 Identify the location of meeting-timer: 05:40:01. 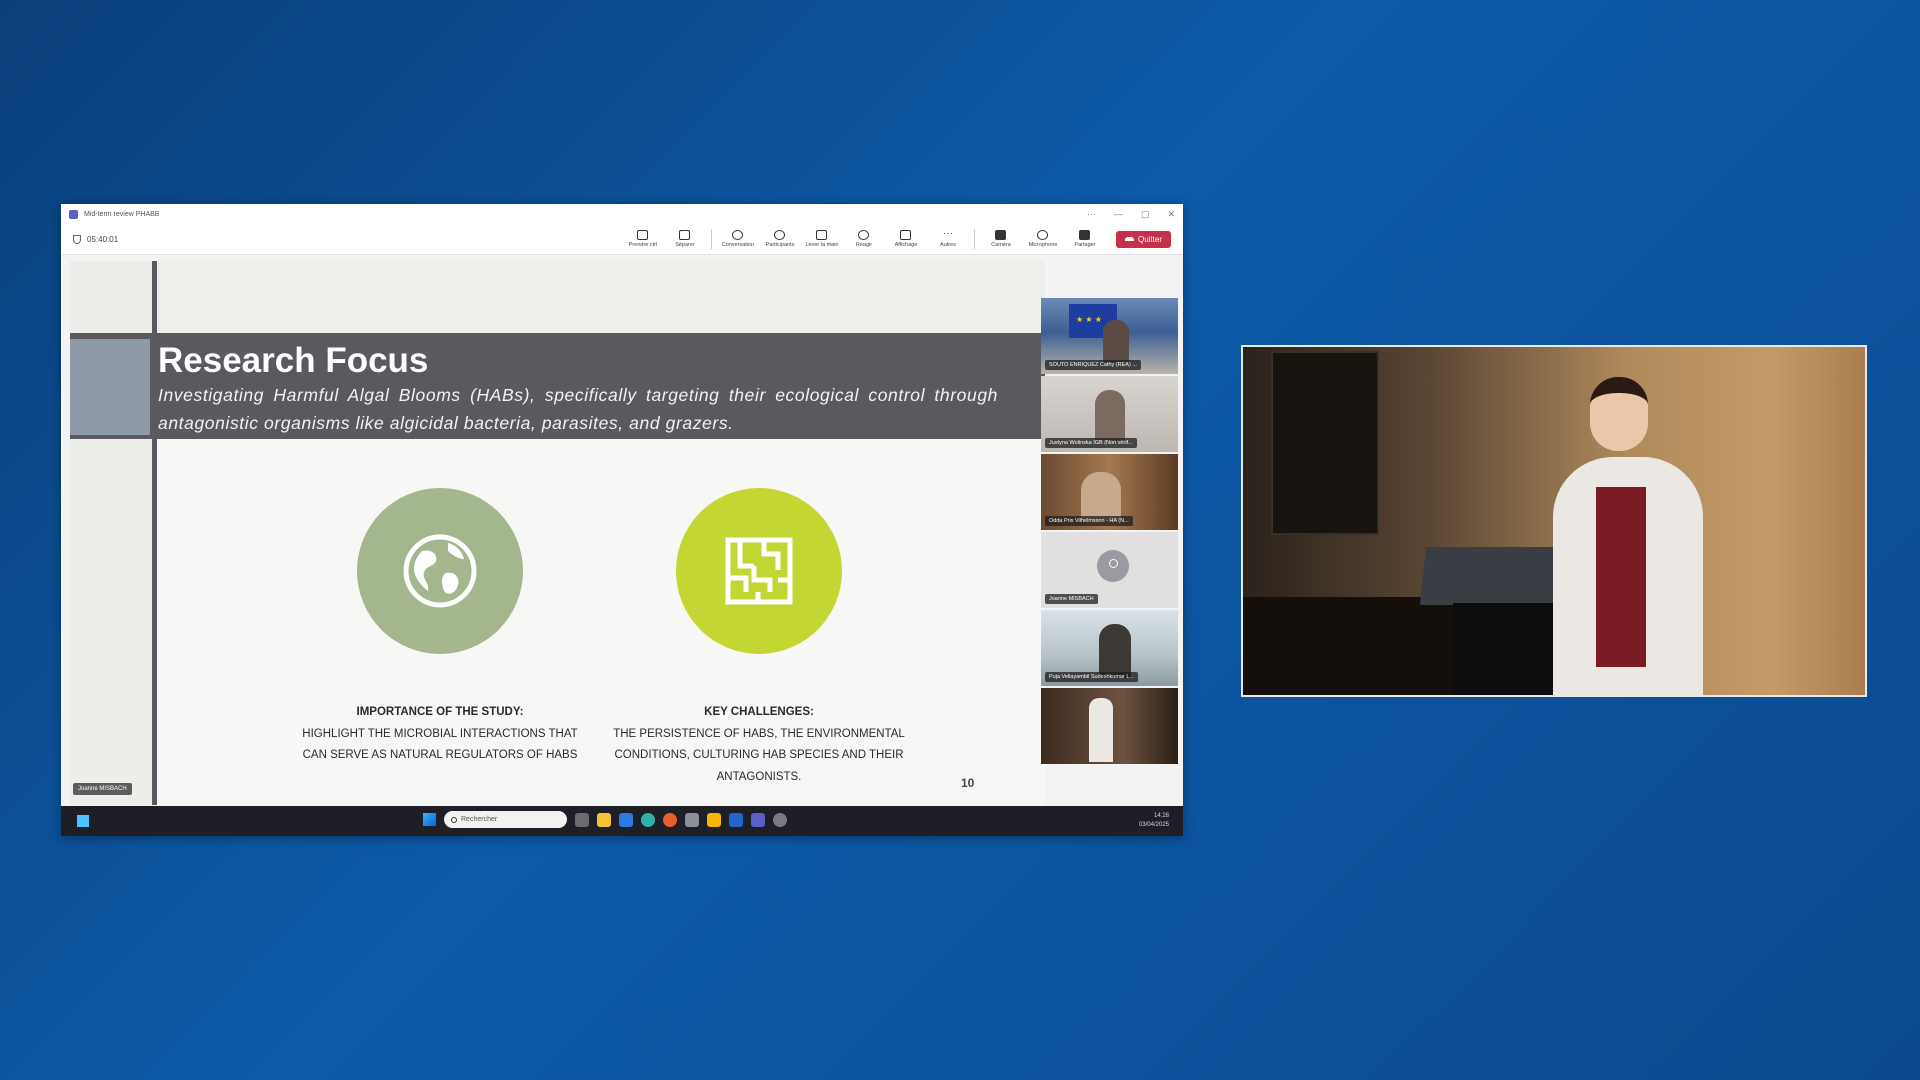
(96, 239).